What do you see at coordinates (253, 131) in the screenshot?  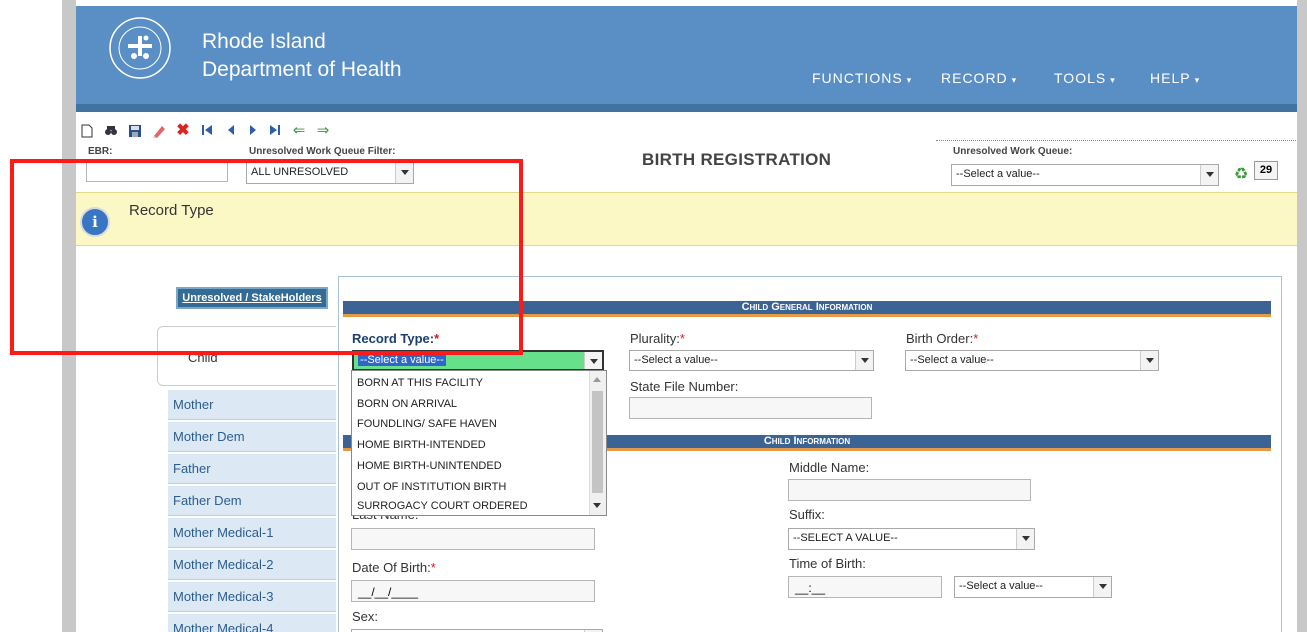 I see `next-record-icon` at bounding box center [253, 131].